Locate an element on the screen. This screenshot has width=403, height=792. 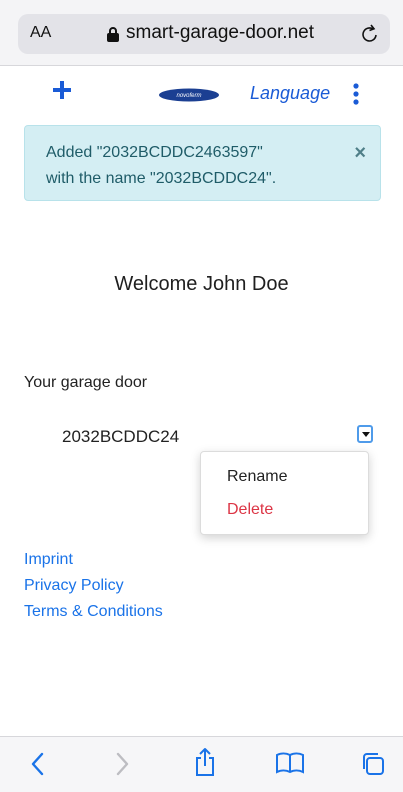
logo-text: novoferm is located at coordinates (188, 96).